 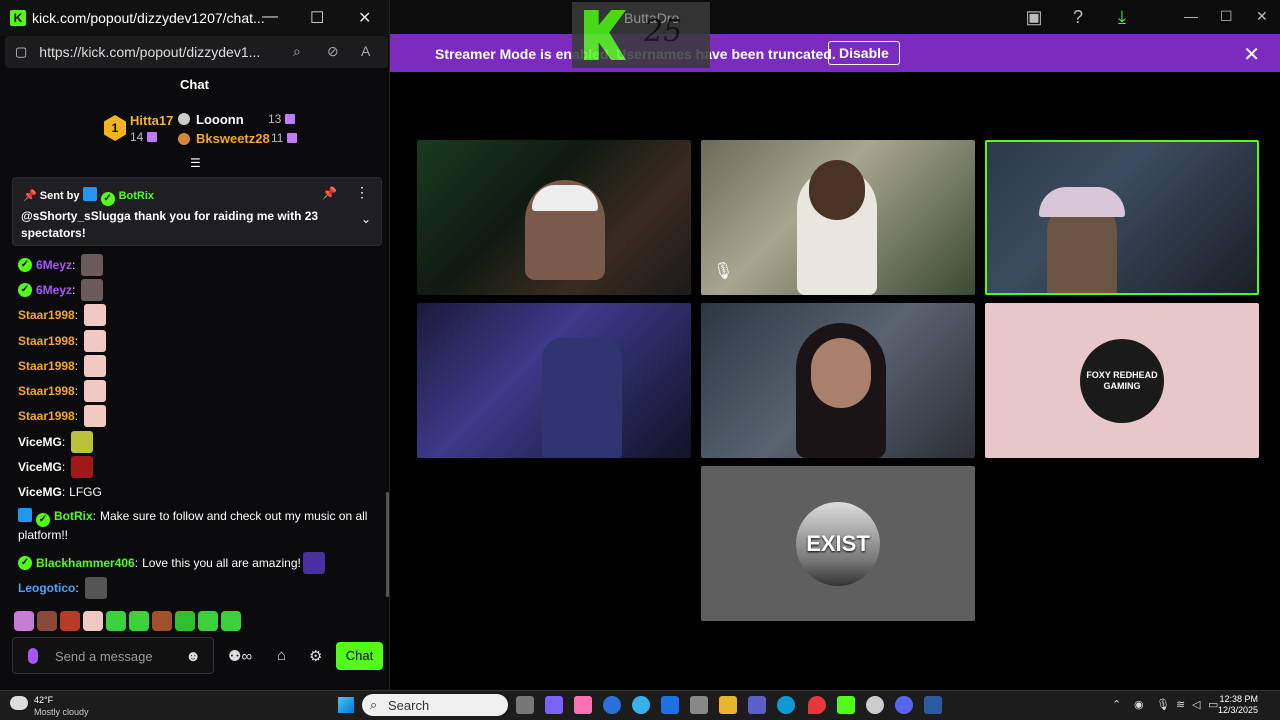 I want to click on kick-25-logo-overlay: ButtaDro 25, so click(x=641, y=35).